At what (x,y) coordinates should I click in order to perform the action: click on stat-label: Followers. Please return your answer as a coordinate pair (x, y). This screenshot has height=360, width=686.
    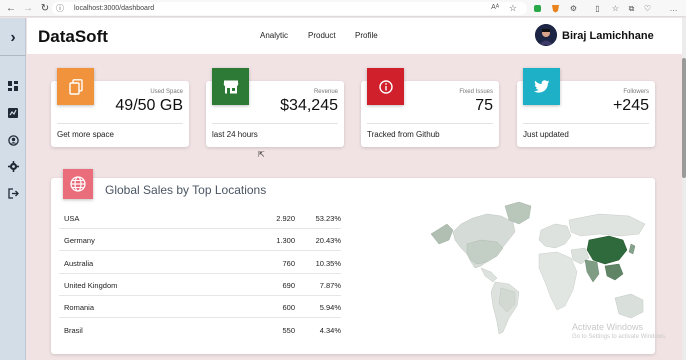
    Looking at the image, I should click on (636, 92).